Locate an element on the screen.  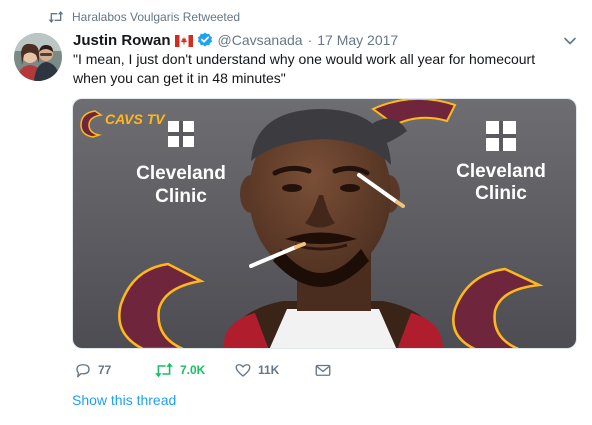
chevron-down-icon is located at coordinates (570, 41).